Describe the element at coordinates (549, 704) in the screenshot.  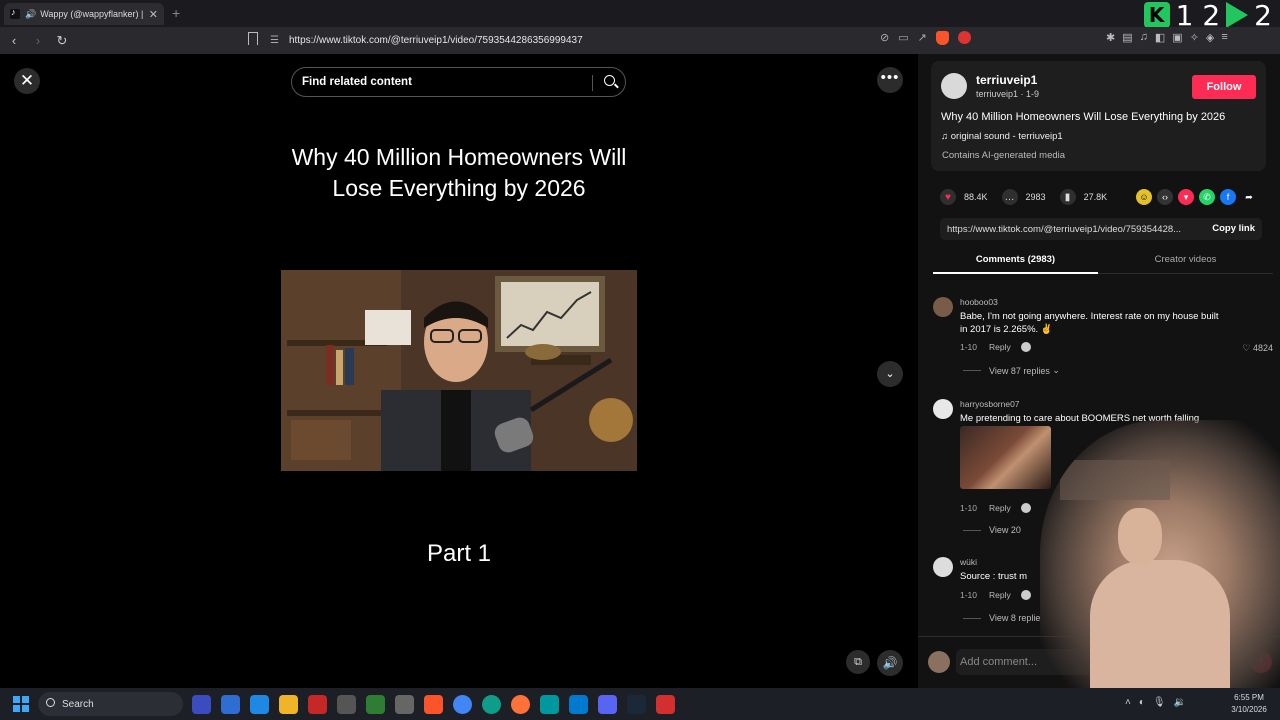
I see `arduino-icon` at that location.